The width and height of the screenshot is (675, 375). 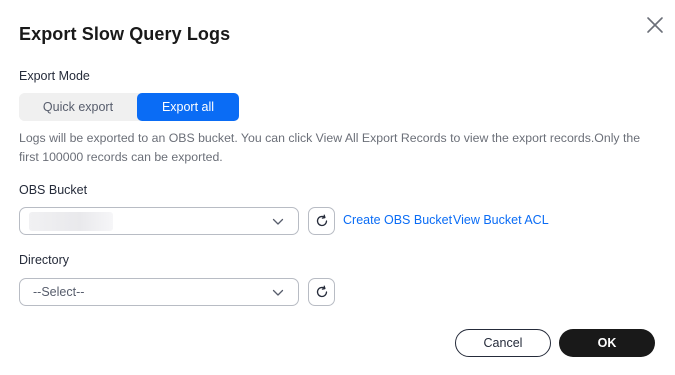 I want to click on obs-bucket-refresh-button, so click(x=321, y=221).